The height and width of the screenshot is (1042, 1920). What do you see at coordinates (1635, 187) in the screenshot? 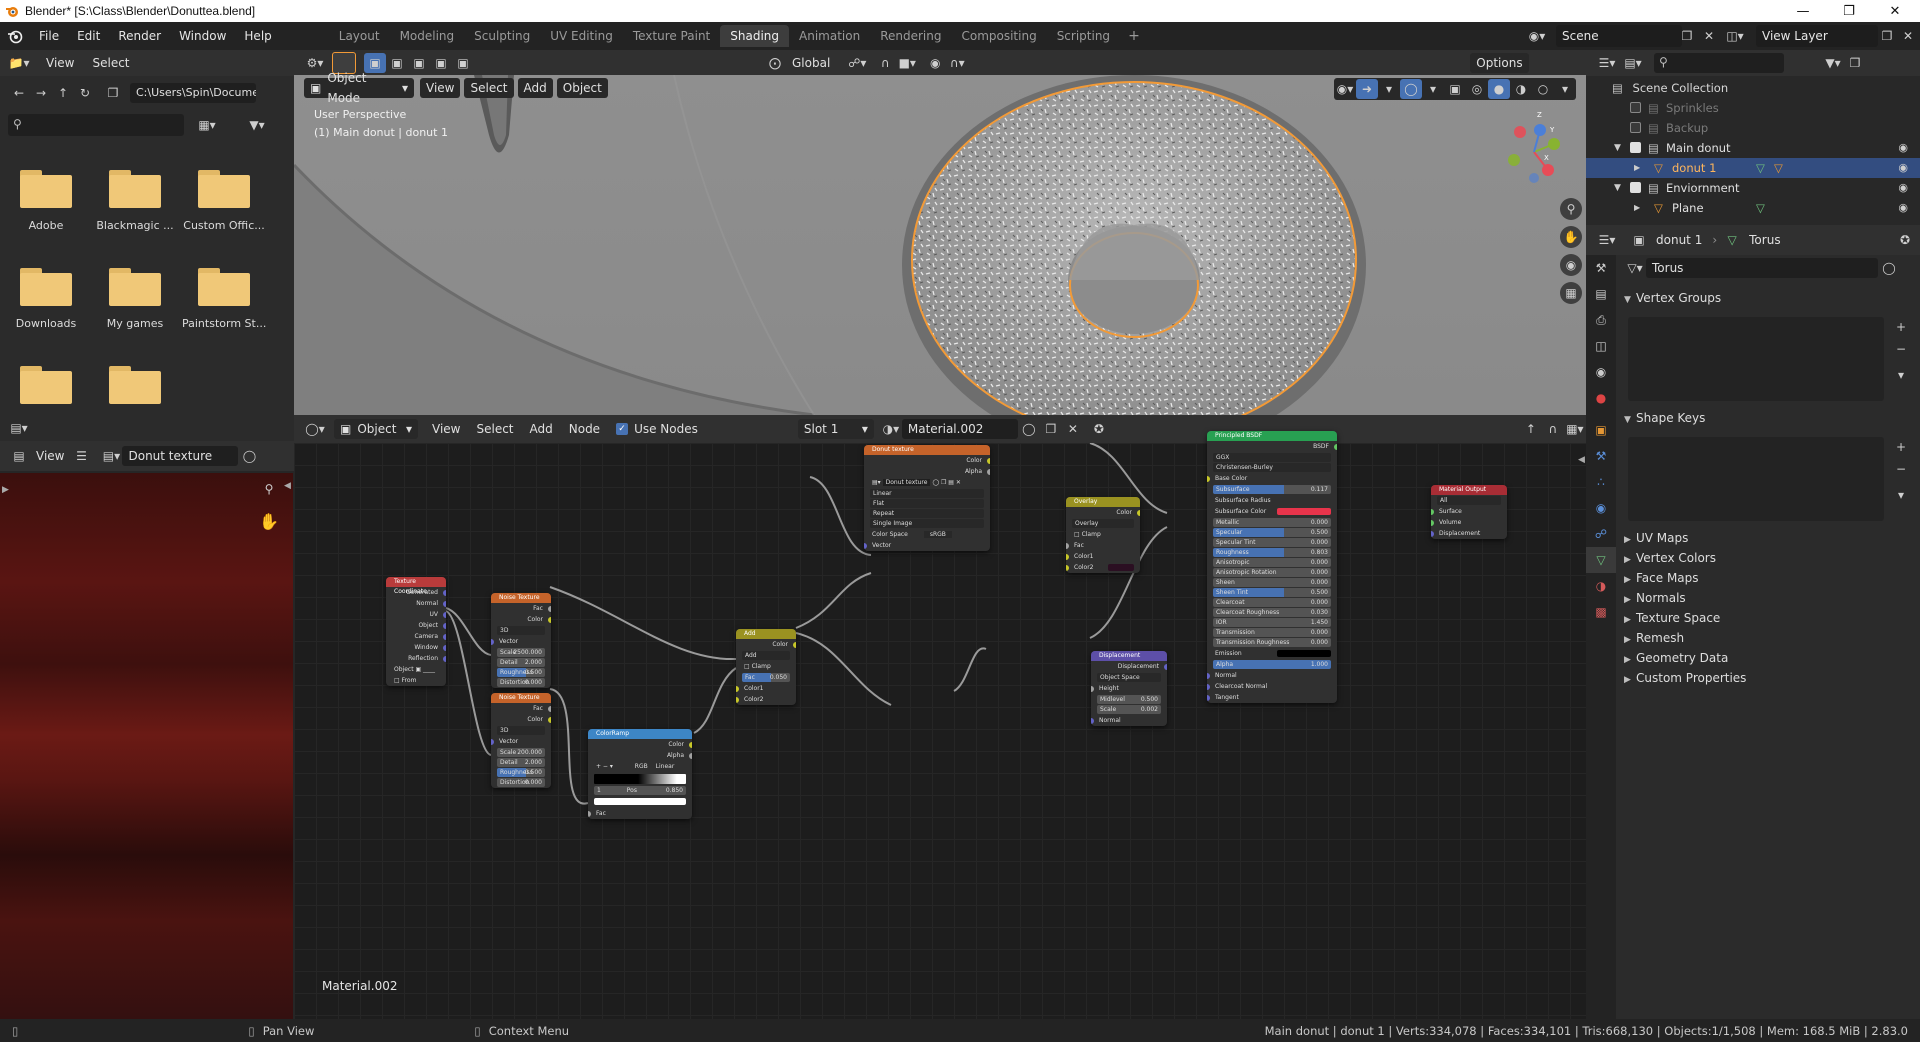
I see `exclude-checkbox` at bounding box center [1635, 187].